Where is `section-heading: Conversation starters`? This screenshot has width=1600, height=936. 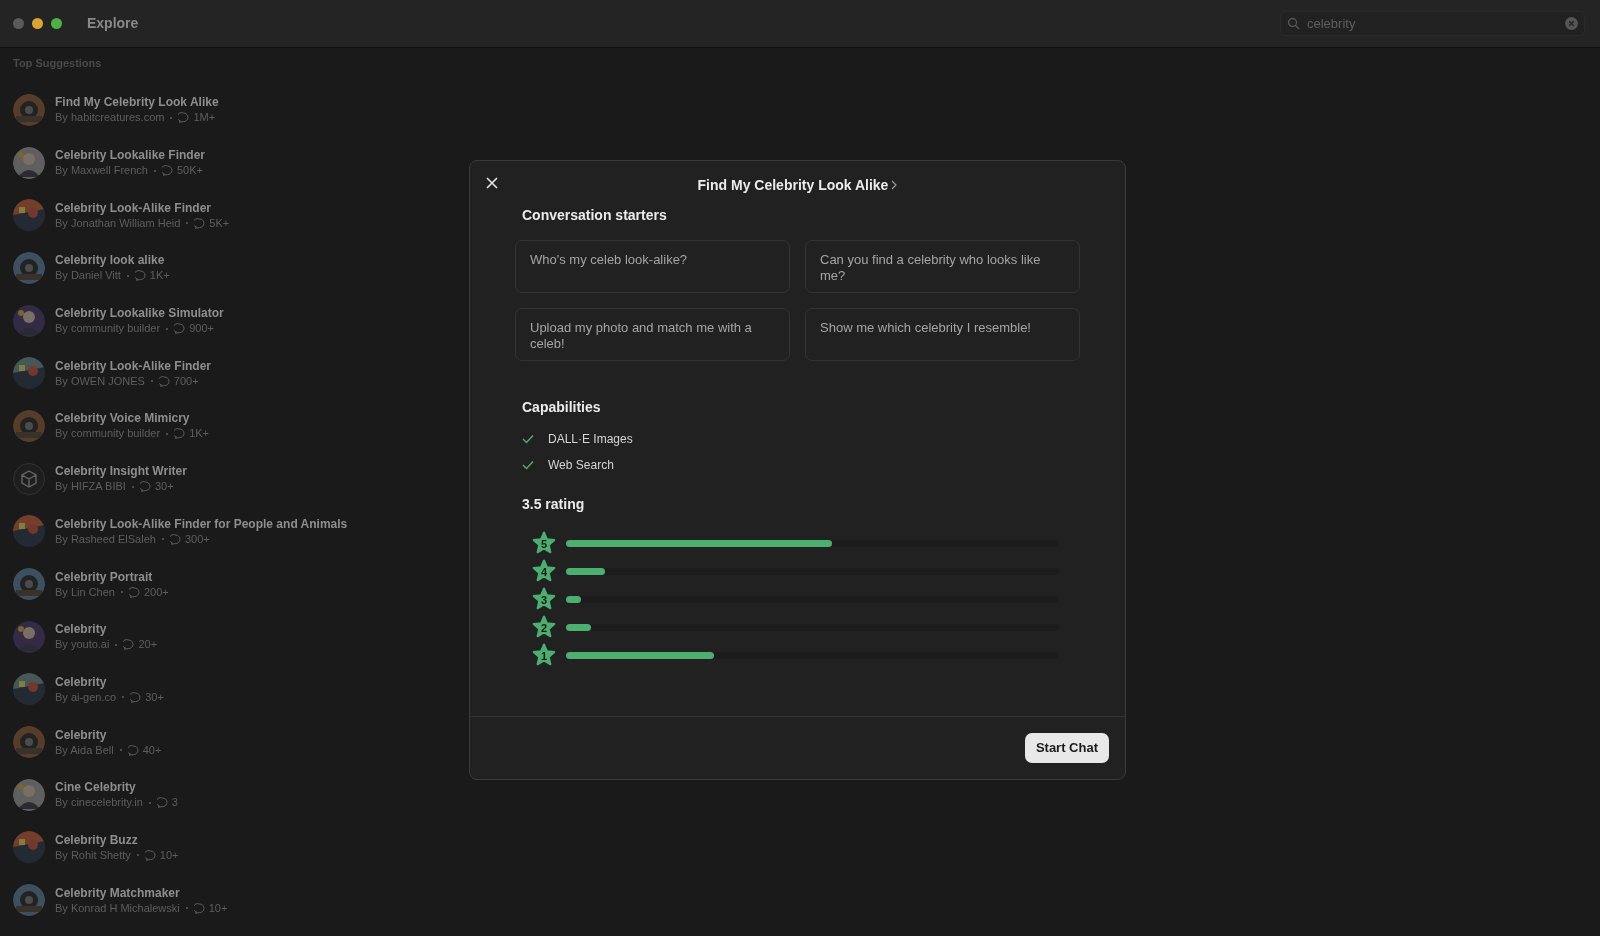 section-heading: Conversation starters is located at coordinates (595, 215).